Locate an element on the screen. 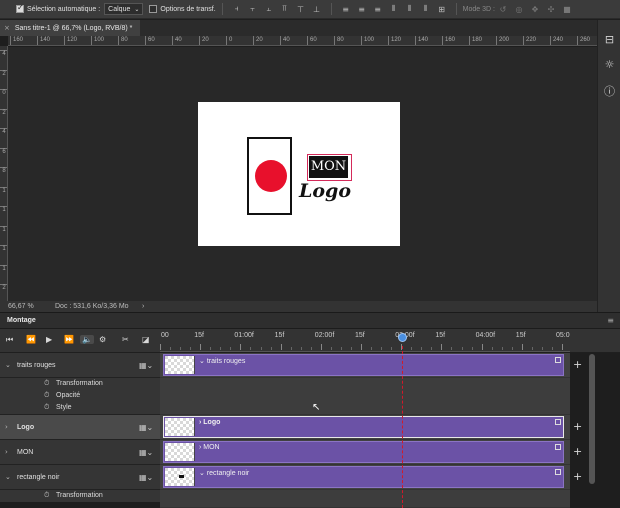  sun-icon: ☼ is located at coordinates (609, 64).